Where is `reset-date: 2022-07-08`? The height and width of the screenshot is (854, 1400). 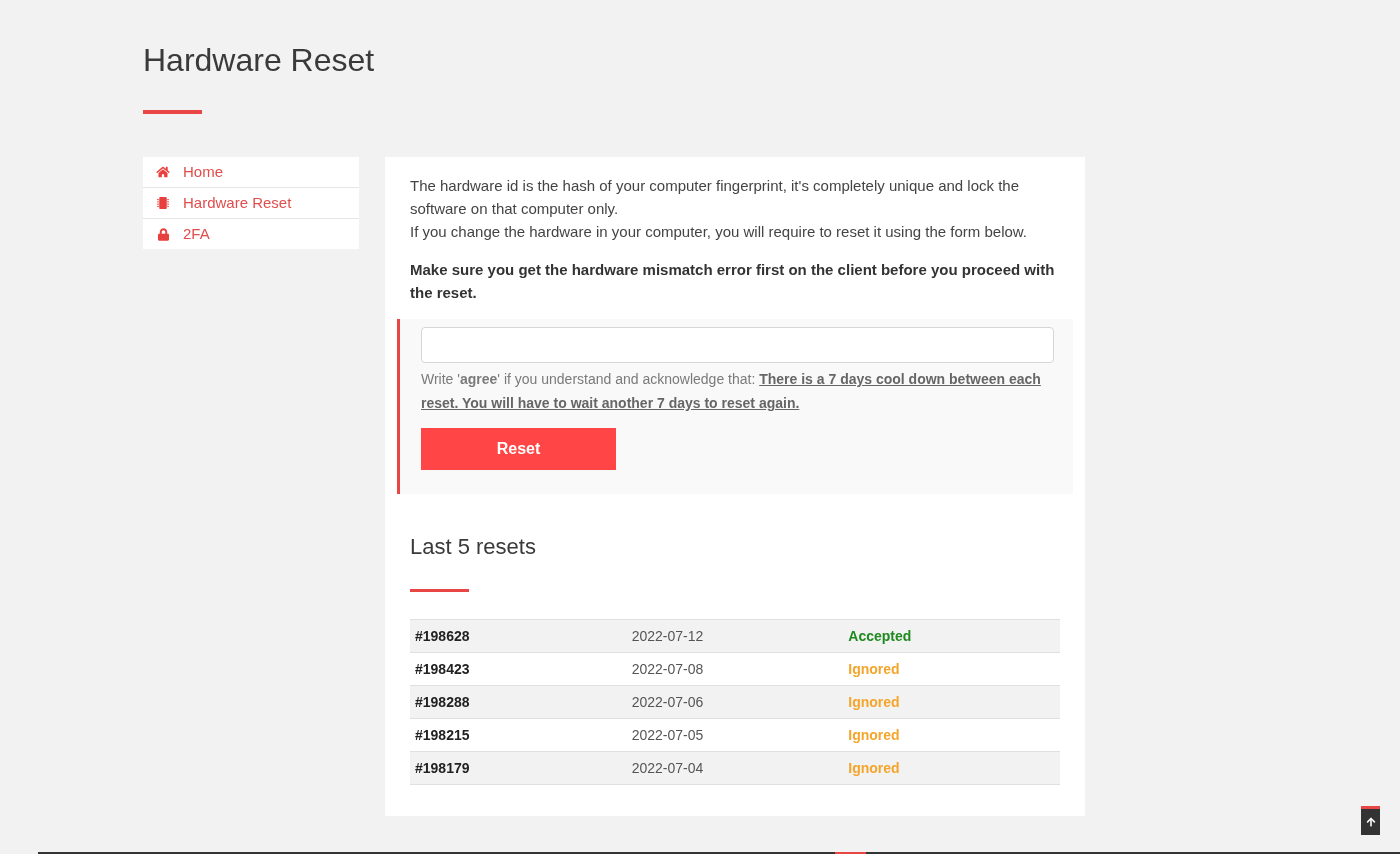 reset-date: 2022-07-08 is located at coordinates (667, 669).